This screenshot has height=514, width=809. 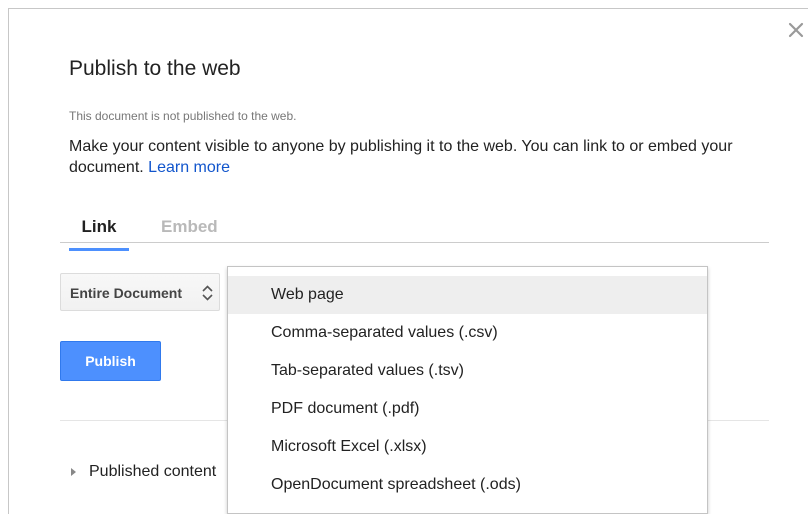 What do you see at coordinates (467, 485) in the screenshot?
I see `menu-item-ods: OpenDocument spreadsheet (.ods)` at bounding box center [467, 485].